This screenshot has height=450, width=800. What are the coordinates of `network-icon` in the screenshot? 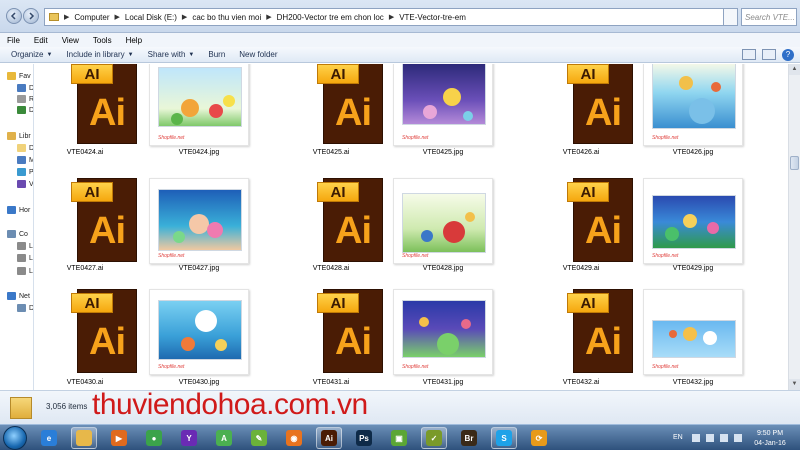 It's located at (724, 438).